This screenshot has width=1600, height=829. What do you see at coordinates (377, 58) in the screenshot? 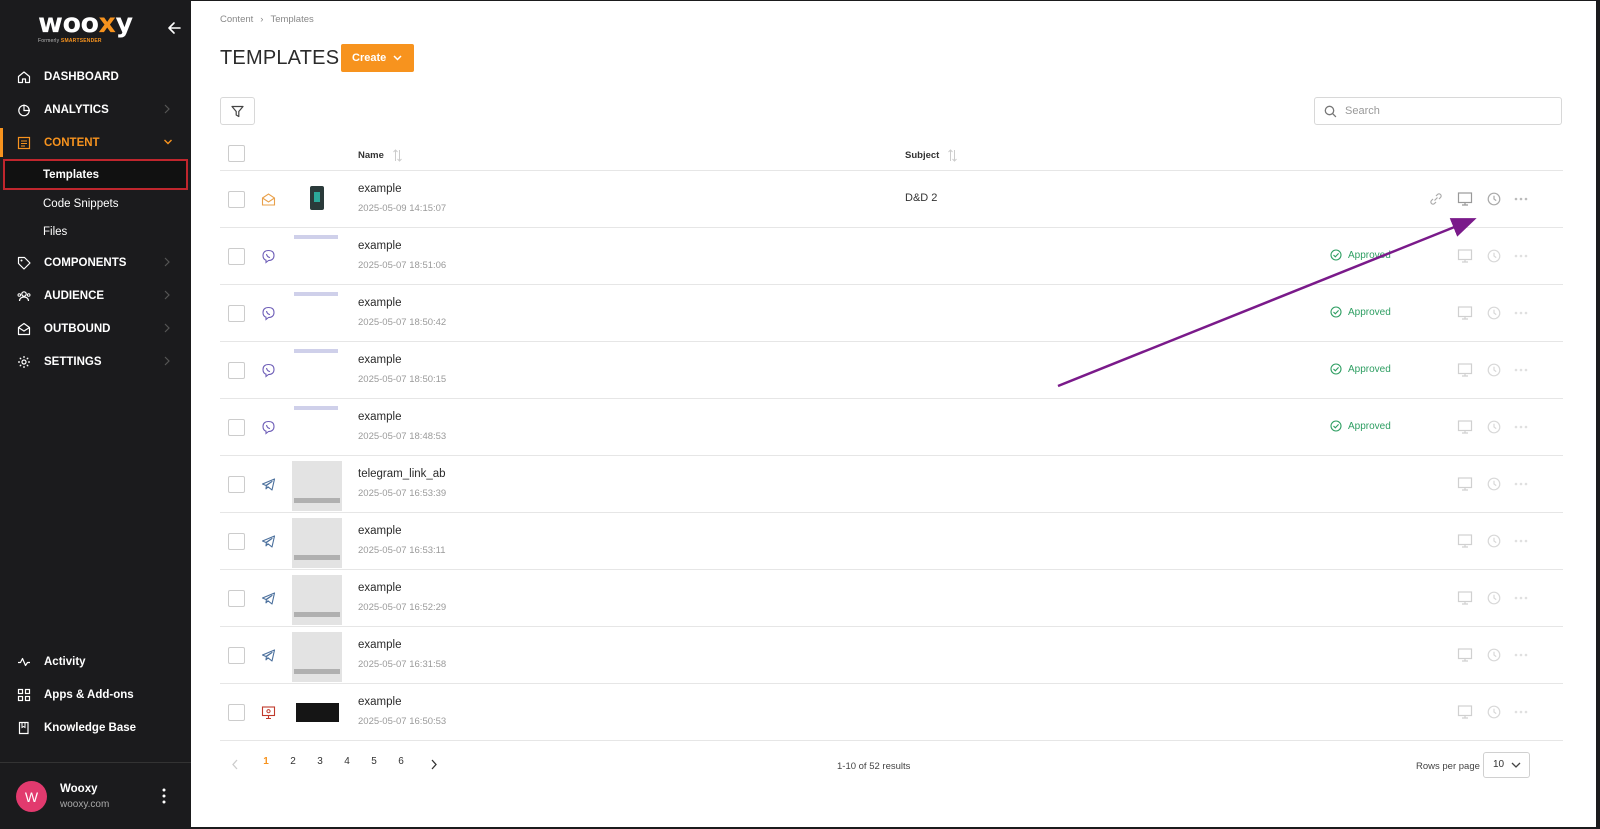
I see `create-button: Create` at bounding box center [377, 58].